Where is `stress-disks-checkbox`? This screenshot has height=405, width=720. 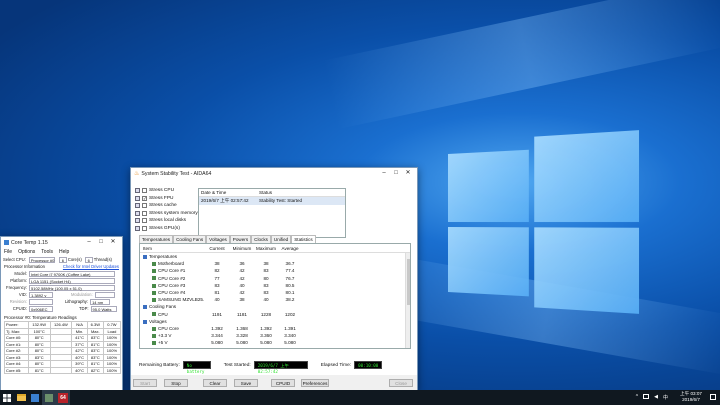
stress-disks-checkbox is located at coordinates (144, 221).